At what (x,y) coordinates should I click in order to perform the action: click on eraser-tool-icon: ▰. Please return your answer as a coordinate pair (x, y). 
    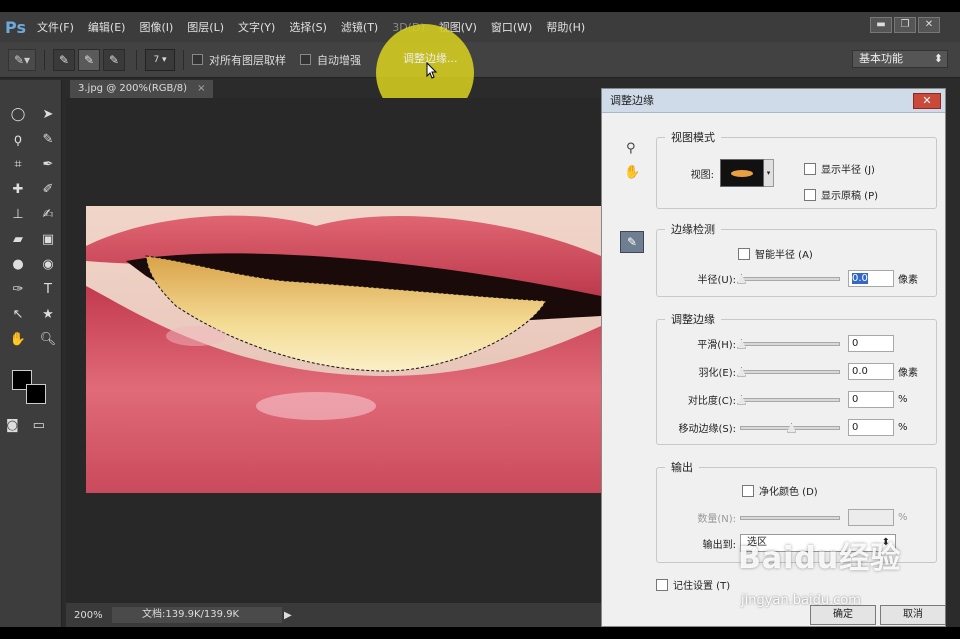
    Looking at the image, I should click on (18, 240).